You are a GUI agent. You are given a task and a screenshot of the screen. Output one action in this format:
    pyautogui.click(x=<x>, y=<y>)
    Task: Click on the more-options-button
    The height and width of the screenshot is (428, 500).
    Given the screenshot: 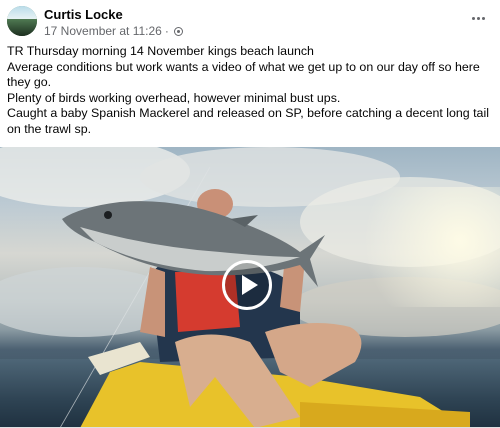 What is the action you would take?
    pyautogui.click(x=478, y=18)
    